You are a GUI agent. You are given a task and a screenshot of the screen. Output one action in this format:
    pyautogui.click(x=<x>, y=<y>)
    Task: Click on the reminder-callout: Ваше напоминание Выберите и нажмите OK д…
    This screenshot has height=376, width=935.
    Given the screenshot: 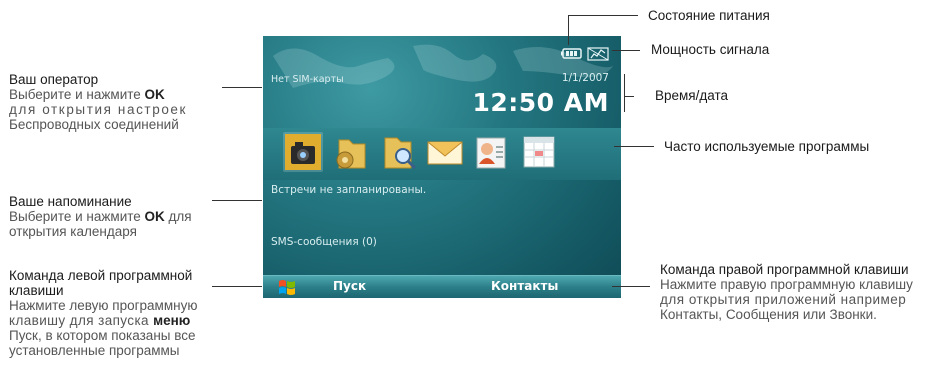 What is the action you would take?
    pyautogui.click(x=116, y=216)
    